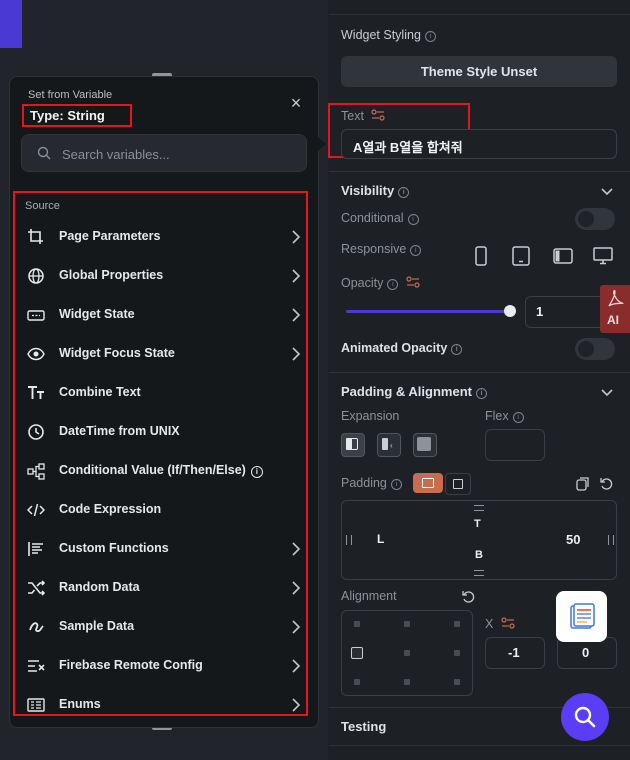 The height and width of the screenshot is (760, 630). Describe the element at coordinates (177, 154) in the screenshot. I see `search-variables-input` at that location.